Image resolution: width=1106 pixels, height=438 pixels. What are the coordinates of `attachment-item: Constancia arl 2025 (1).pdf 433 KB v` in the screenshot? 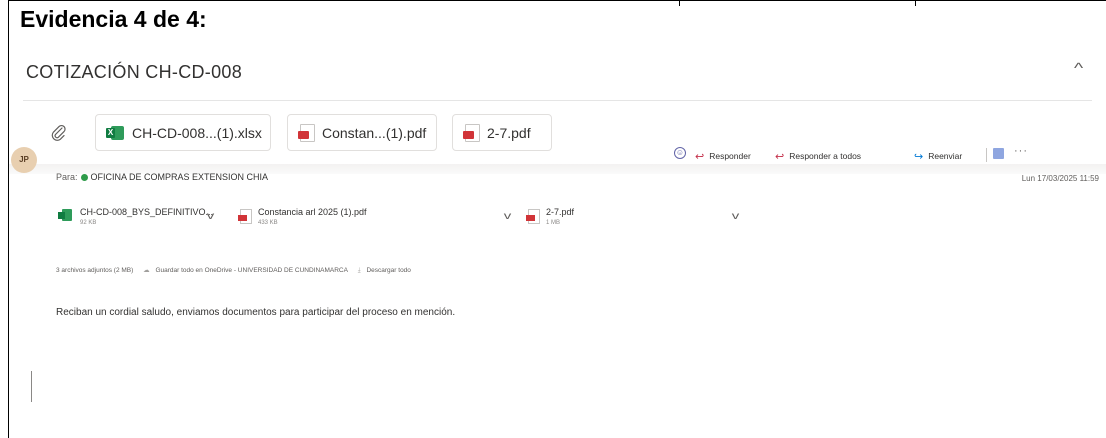 It's located at (374, 220).